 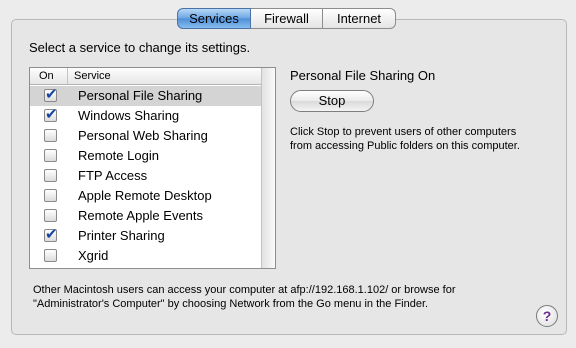 I want to click on service-row: Personal Web Sharing, so click(x=146, y=136).